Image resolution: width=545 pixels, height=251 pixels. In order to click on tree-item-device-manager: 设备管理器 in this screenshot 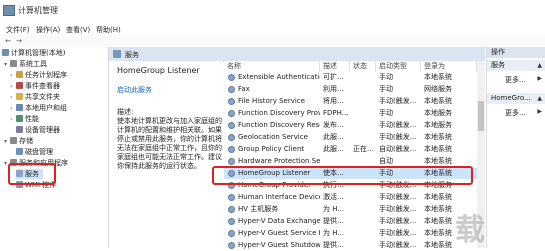, I will do `click(38, 130)`.